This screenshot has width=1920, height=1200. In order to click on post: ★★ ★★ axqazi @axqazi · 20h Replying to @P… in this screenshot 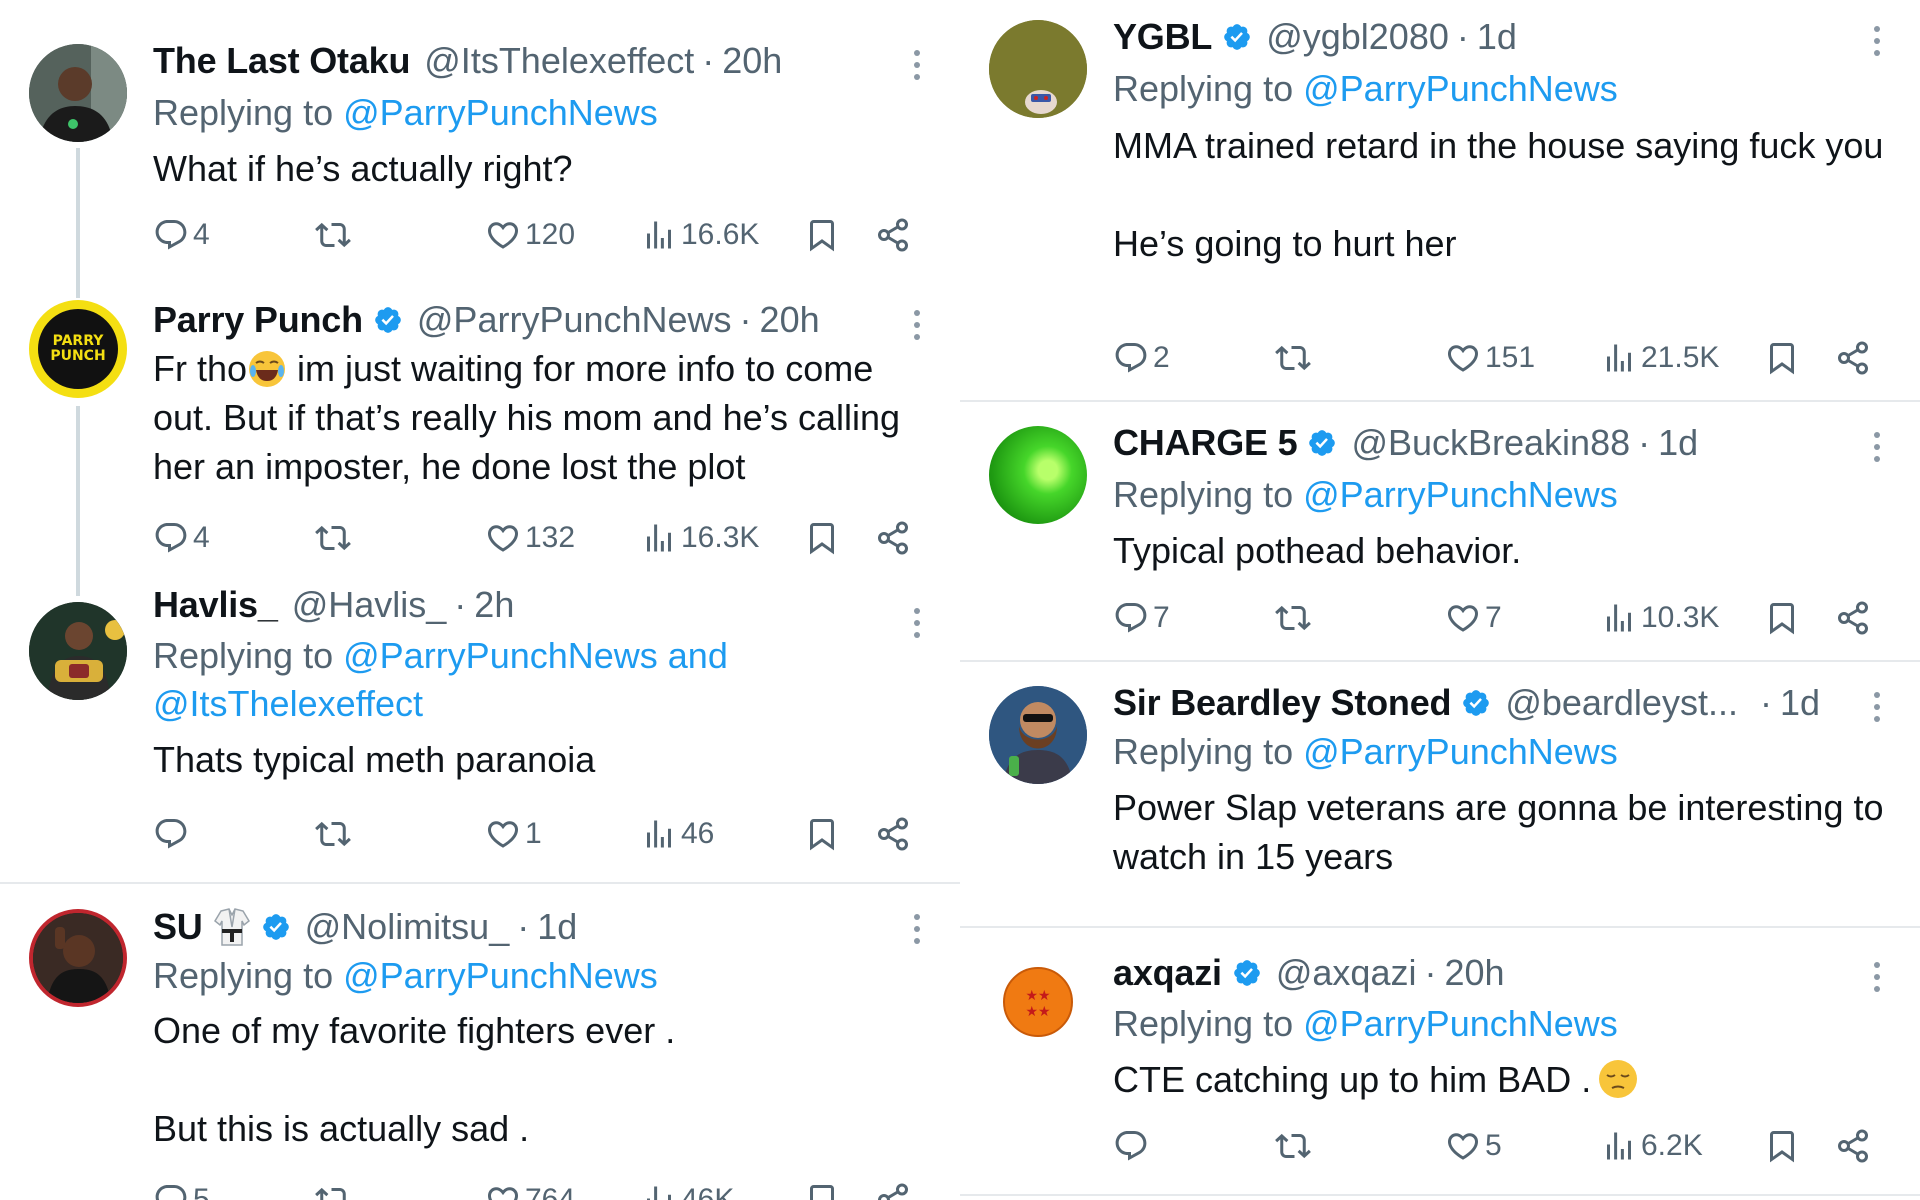, I will do `click(1440, 1062)`.